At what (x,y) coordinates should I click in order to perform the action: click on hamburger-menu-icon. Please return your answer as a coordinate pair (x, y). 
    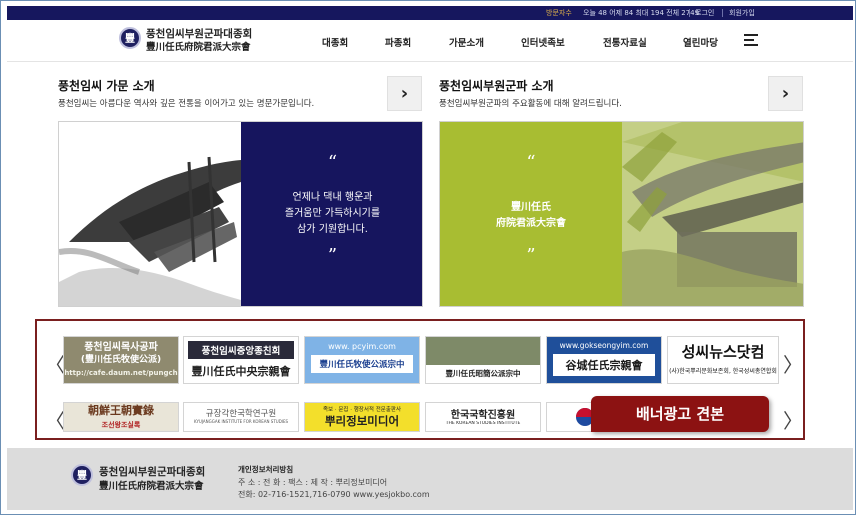
    Looking at the image, I should click on (751, 40).